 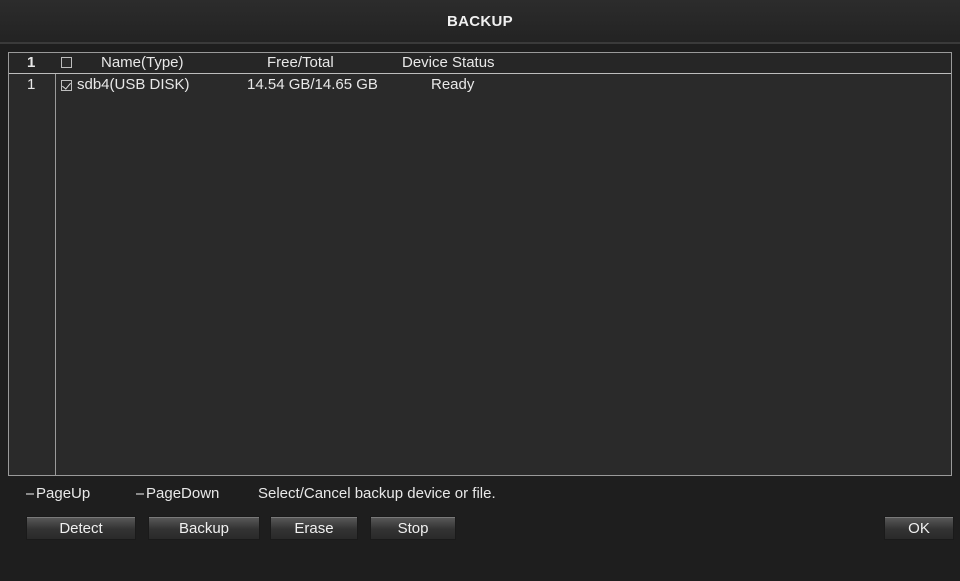 What do you see at coordinates (314, 528) in the screenshot?
I see `erase-button: Erase` at bounding box center [314, 528].